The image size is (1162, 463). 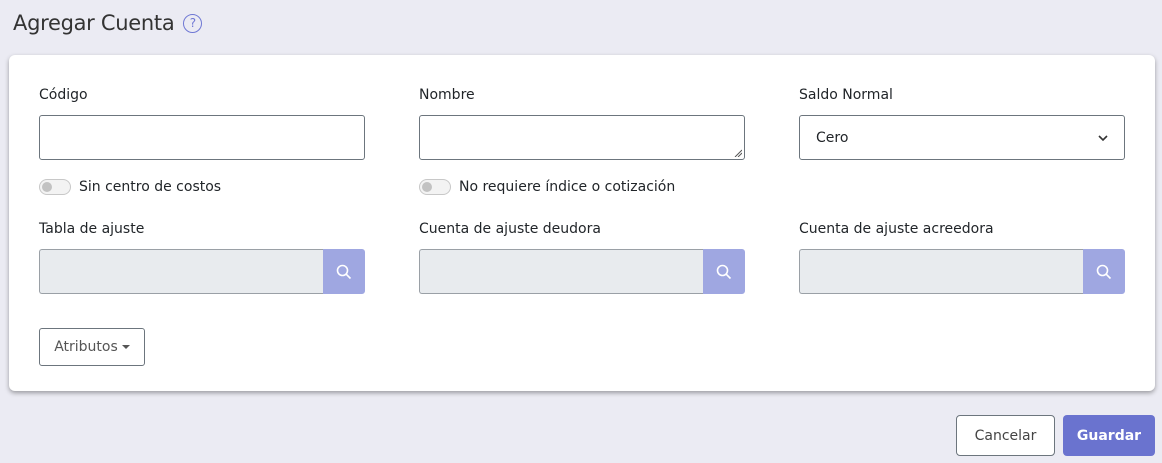 I want to click on sin-centro-costos-toggle, so click(x=55, y=187).